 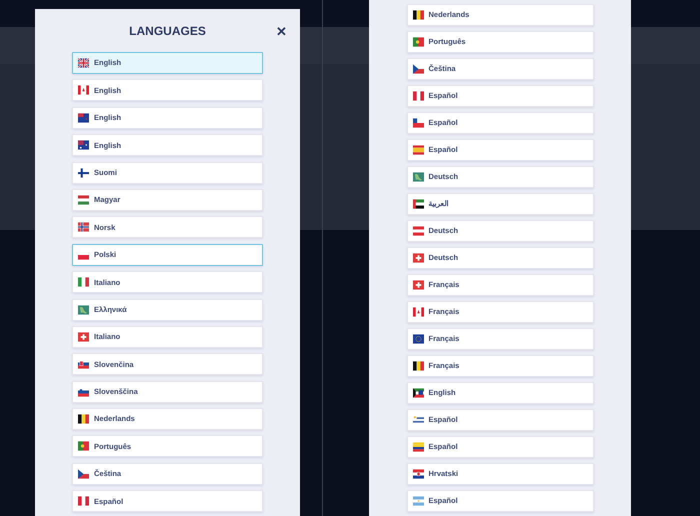 What do you see at coordinates (167, 31) in the screenshot?
I see `dialog-title: LANGUAGES` at bounding box center [167, 31].